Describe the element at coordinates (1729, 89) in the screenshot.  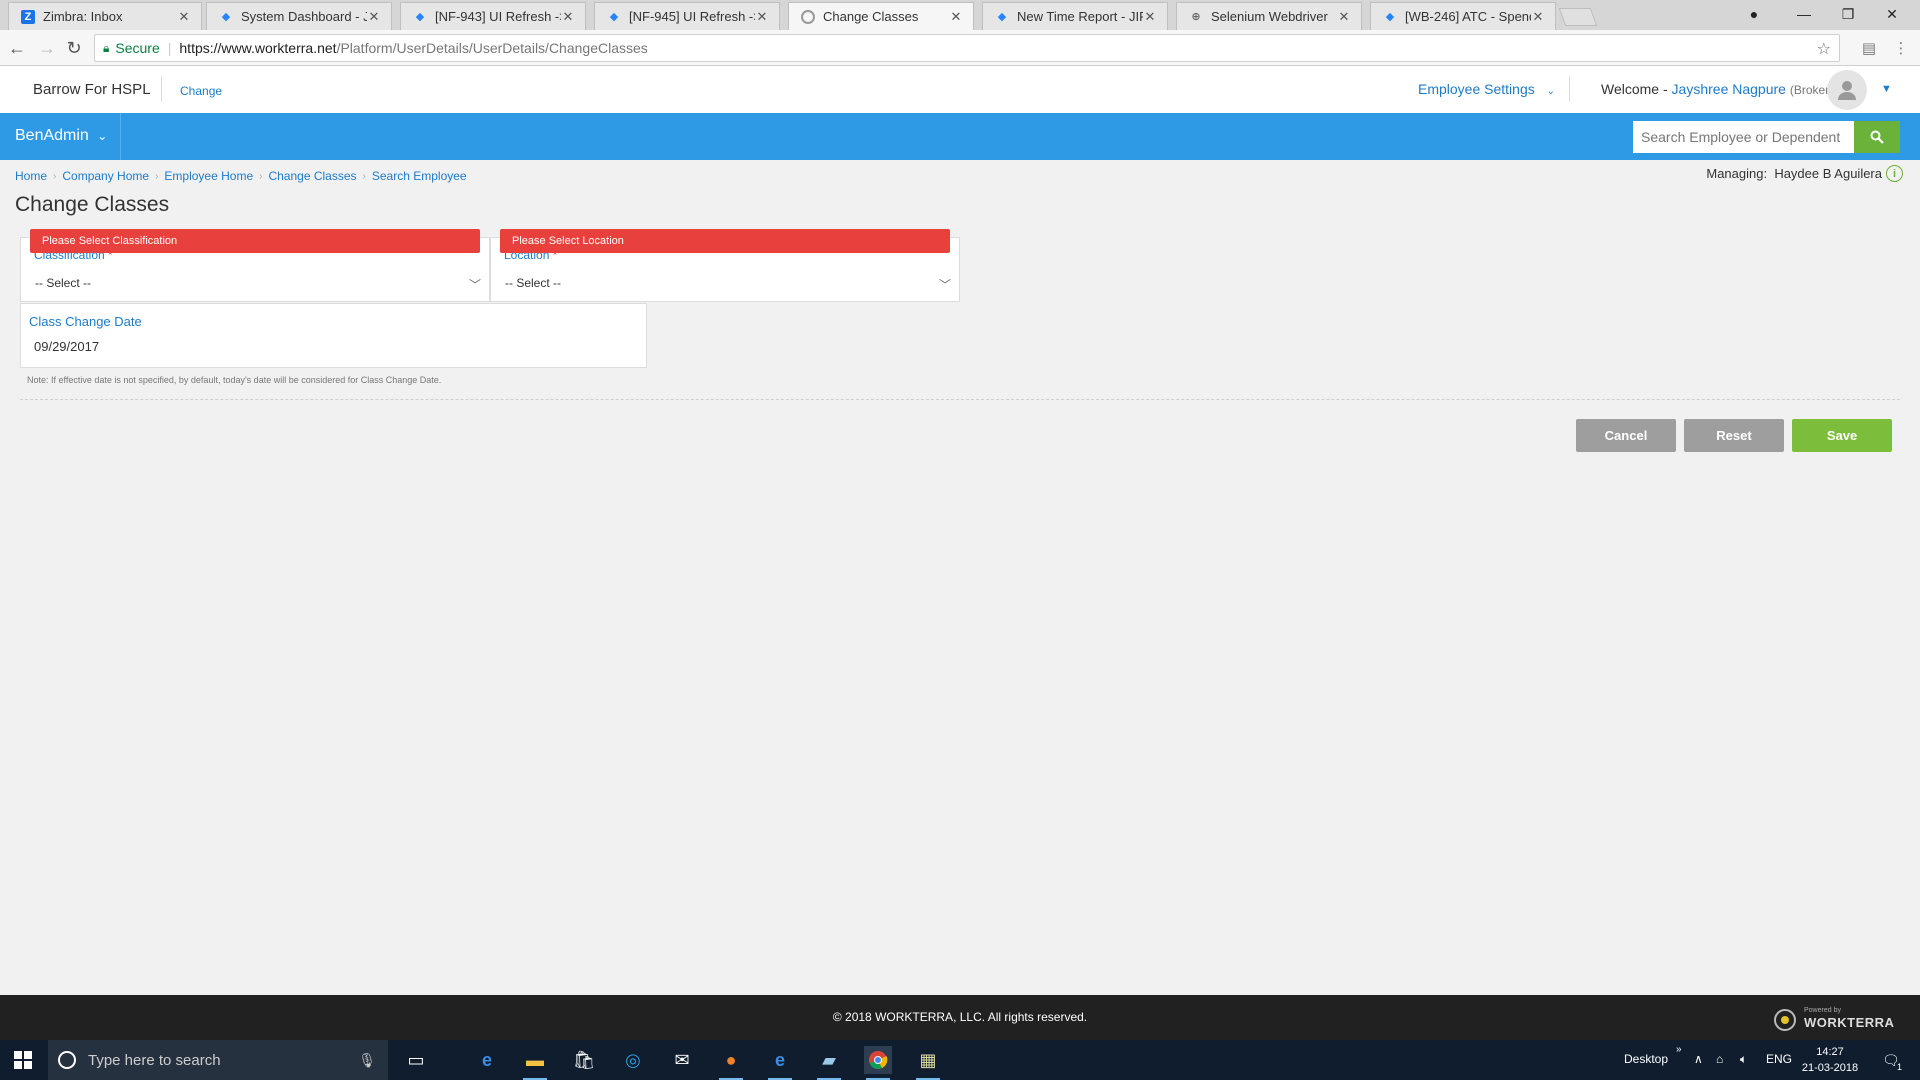
I see `user-name-link: Jayshree Nagpure` at that location.